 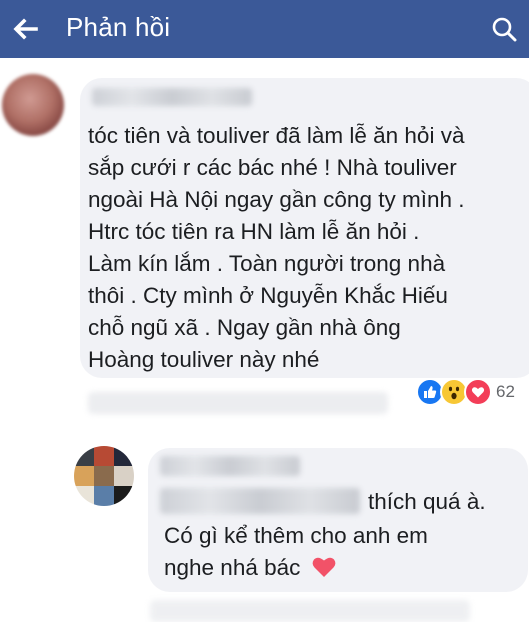 I want to click on comment-line: chỗ ngũ xã . Ngay gần nhà ông, so click(x=244, y=327).